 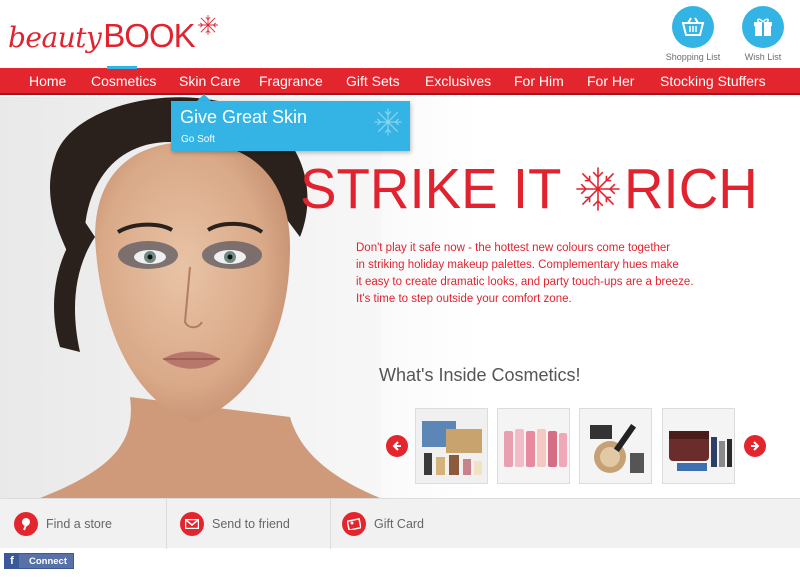 What do you see at coordinates (204, 97) in the screenshot?
I see `dropdown-caret` at bounding box center [204, 97].